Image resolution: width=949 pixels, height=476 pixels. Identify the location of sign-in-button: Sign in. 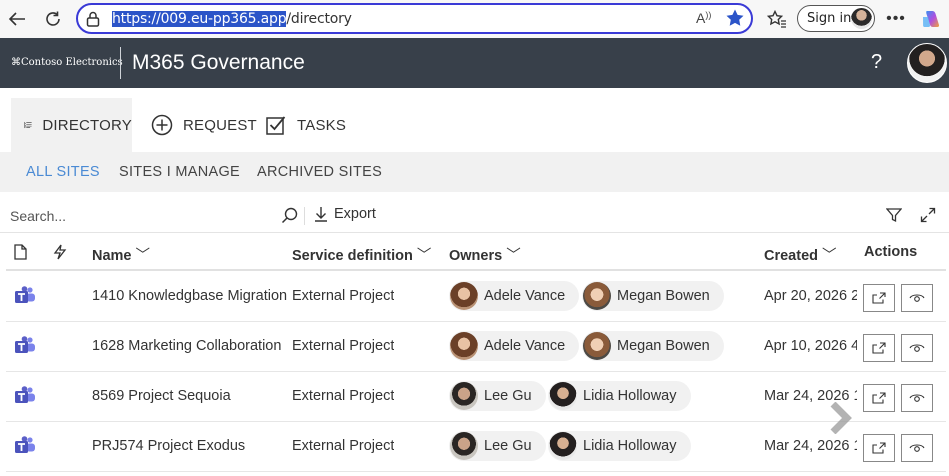
(836, 18).